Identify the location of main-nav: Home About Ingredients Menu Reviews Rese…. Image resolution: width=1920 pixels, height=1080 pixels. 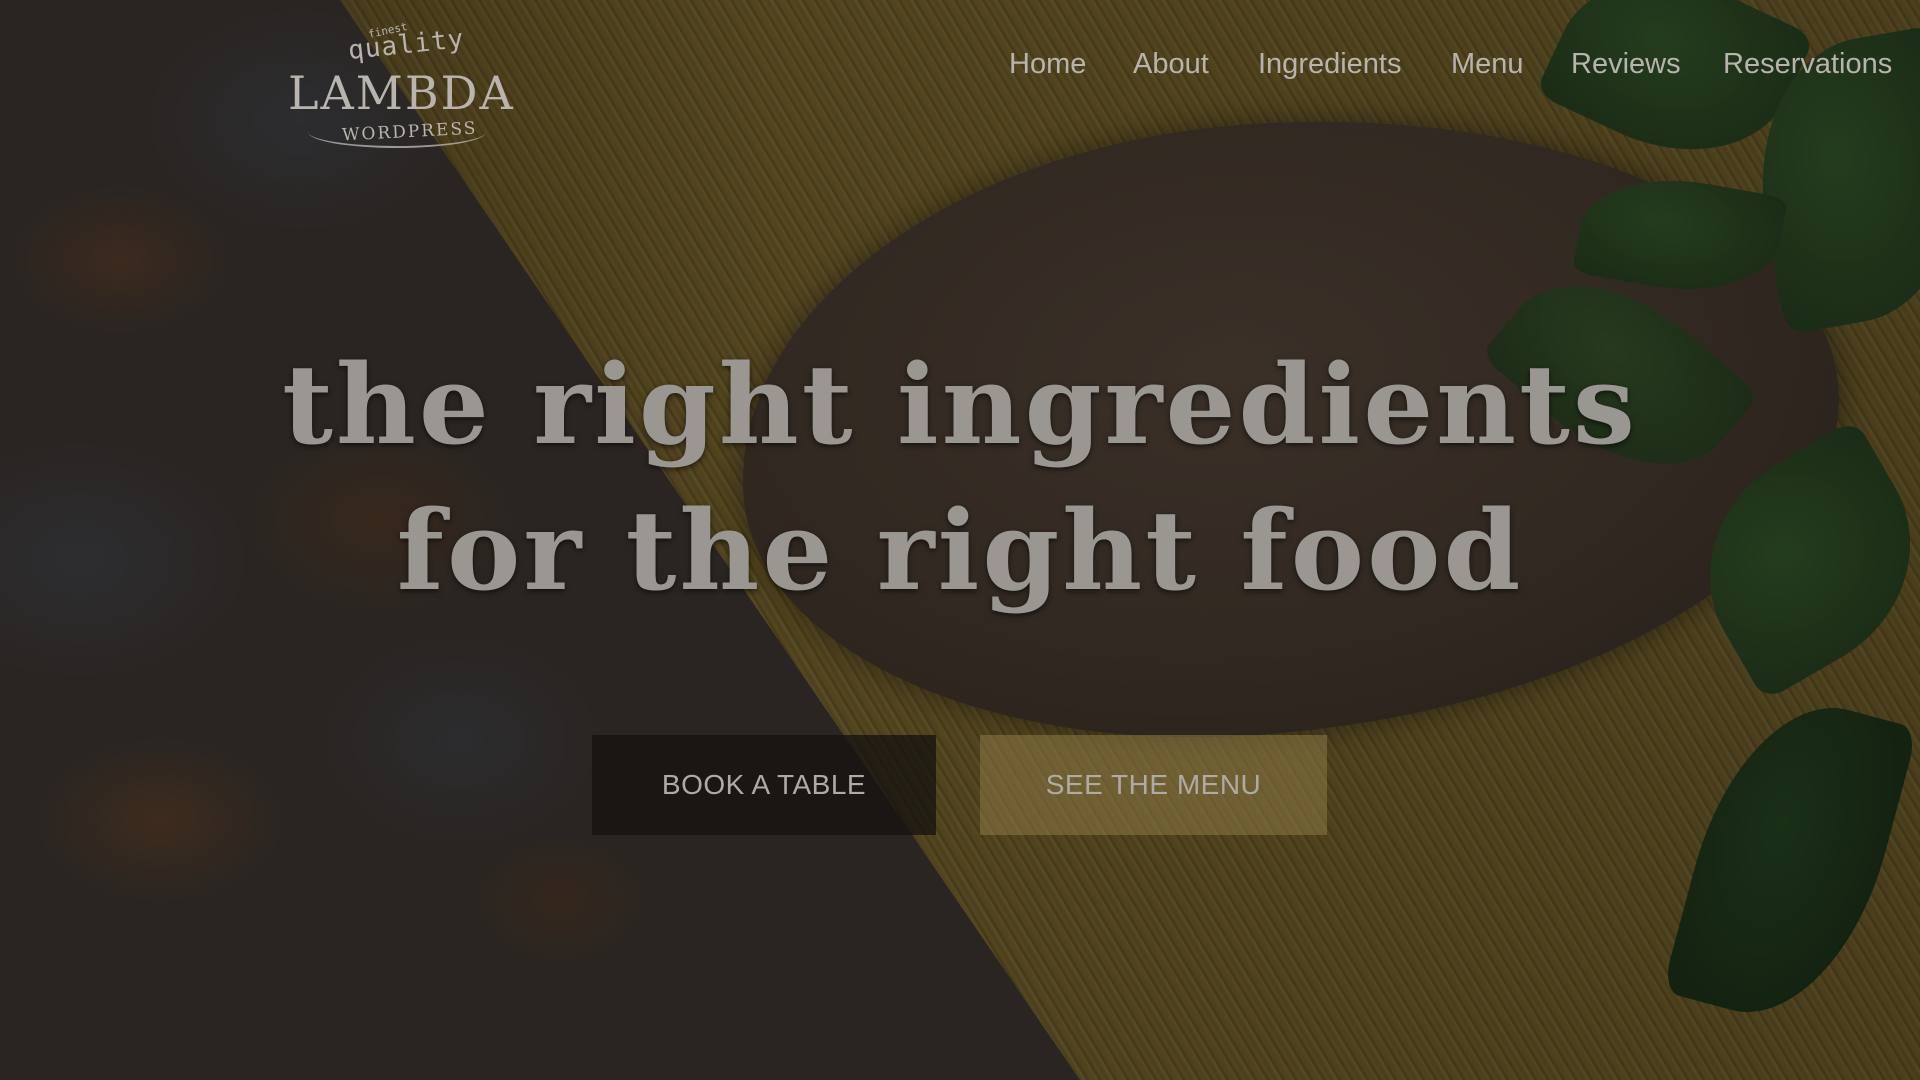
(960, 68).